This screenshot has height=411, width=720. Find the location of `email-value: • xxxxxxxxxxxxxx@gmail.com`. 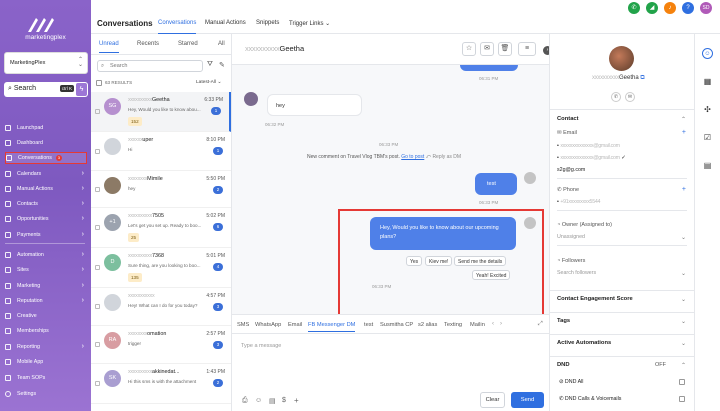

email-value: • xxxxxxxxxxxxxx@gmail.com is located at coordinates (588, 146).